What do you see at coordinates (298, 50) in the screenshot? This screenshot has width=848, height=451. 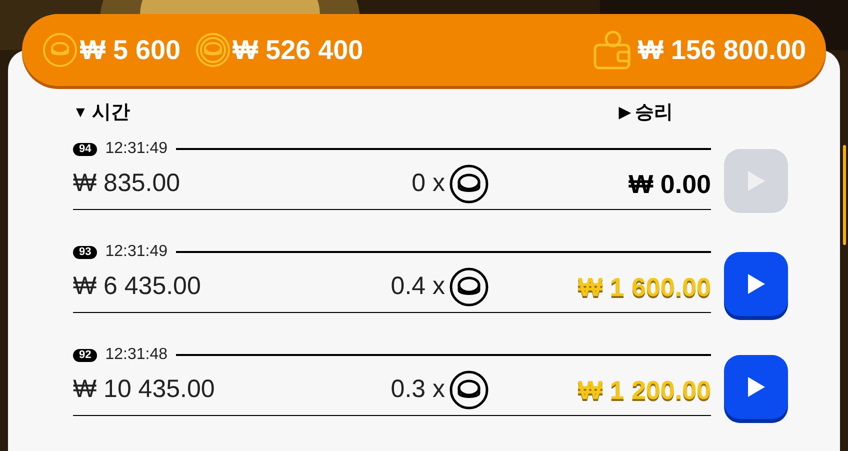 I see `balance-amount: ₩ 526 400` at bounding box center [298, 50].